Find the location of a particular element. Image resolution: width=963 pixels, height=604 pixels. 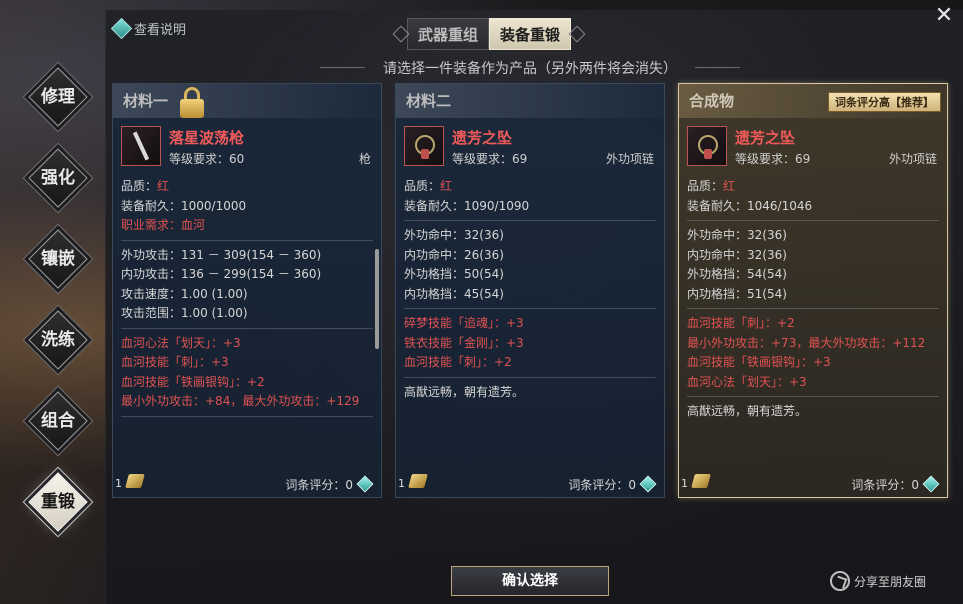

instruction-text: 请选择一件装备作为产品（另外两件将会消失） is located at coordinates (530, 68).